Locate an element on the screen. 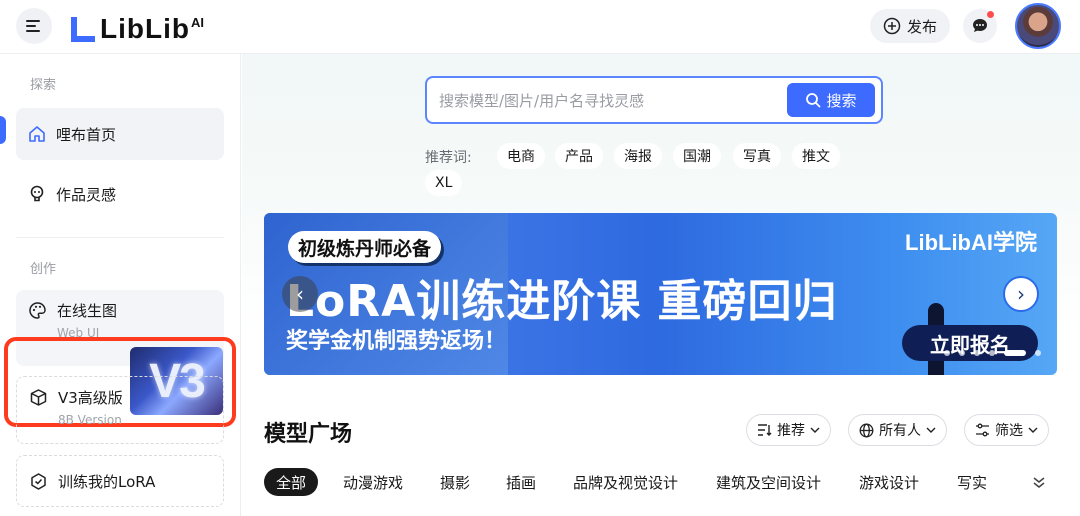 The height and width of the screenshot is (516, 1080). banner-pill: 初级炼丹师必备 is located at coordinates (365, 247).